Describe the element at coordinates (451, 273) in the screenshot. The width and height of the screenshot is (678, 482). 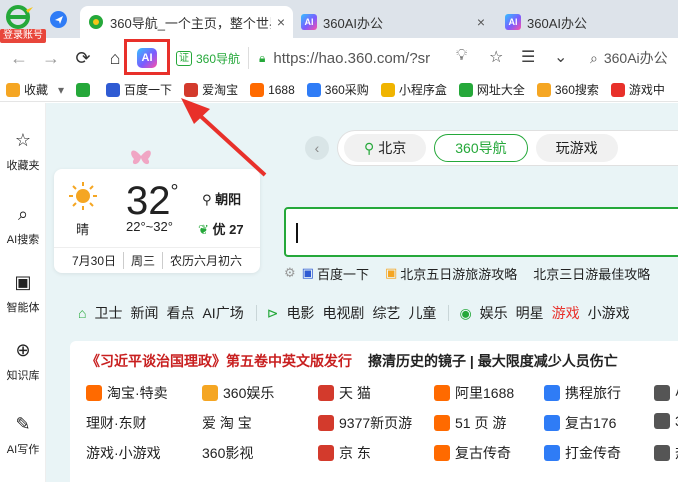
I see `hot-link-beijing-5day: ▣ 北京五日游旅游攻略` at that location.